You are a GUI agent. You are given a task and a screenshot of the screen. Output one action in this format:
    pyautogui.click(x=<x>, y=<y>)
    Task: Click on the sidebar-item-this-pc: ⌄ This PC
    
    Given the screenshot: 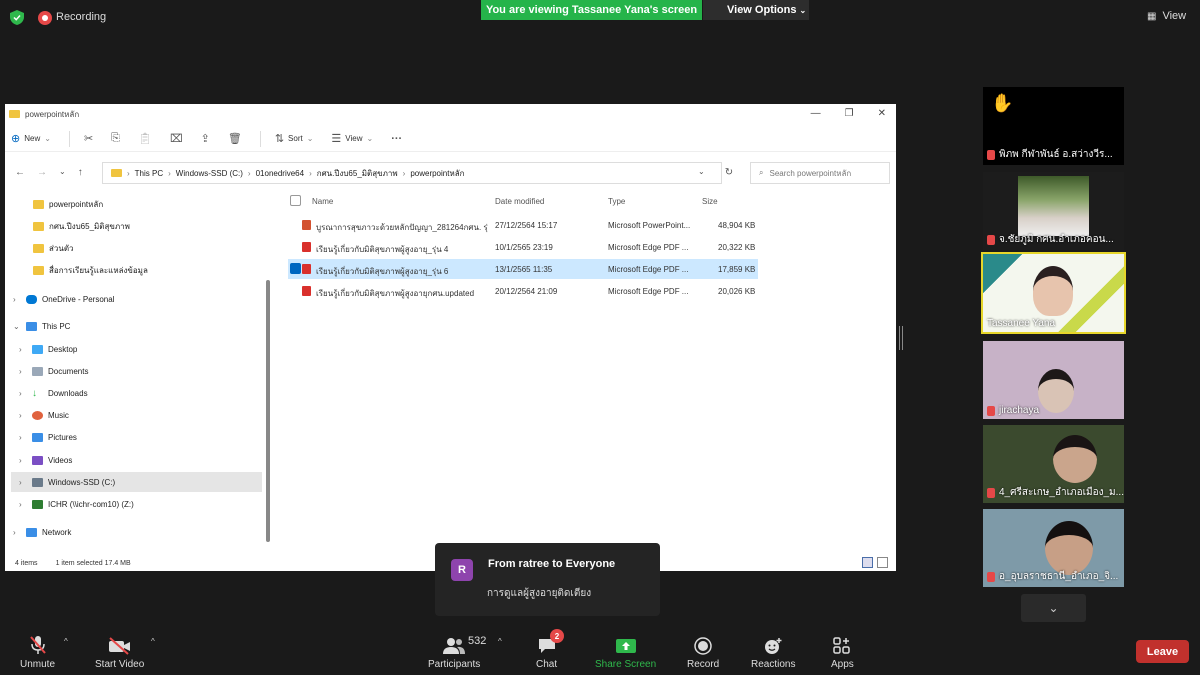 What is the action you would take?
    pyautogui.click(x=41, y=326)
    